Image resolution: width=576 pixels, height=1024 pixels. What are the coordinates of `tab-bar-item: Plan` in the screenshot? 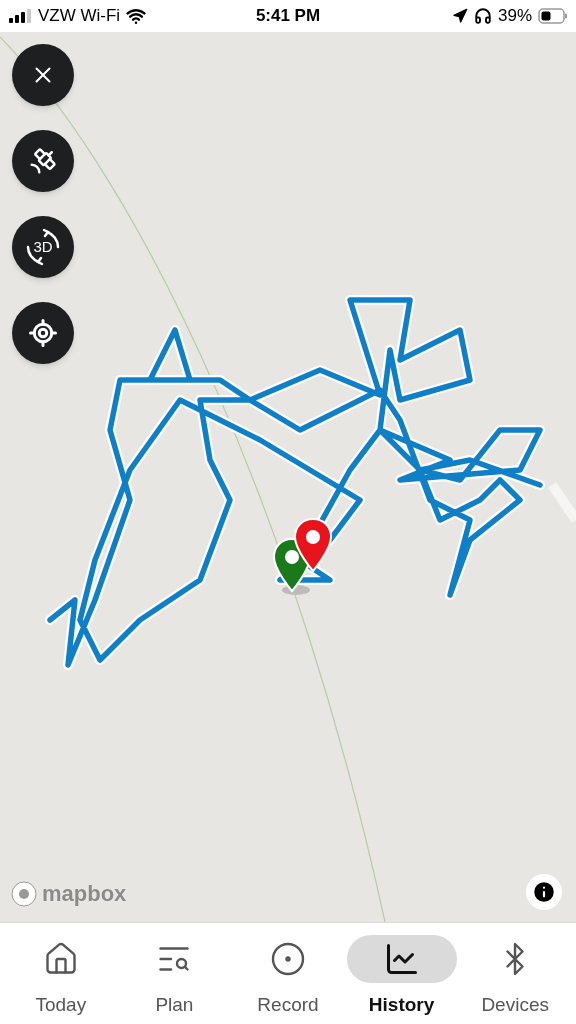 It's located at (174, 977).